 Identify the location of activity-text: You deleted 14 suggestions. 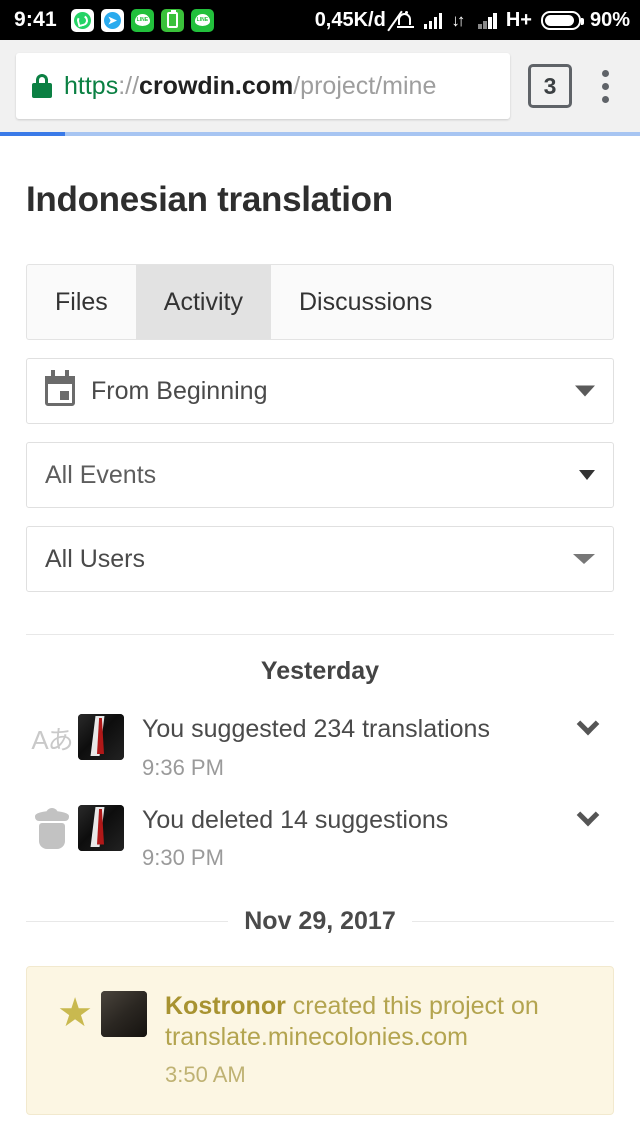
(295, 819).